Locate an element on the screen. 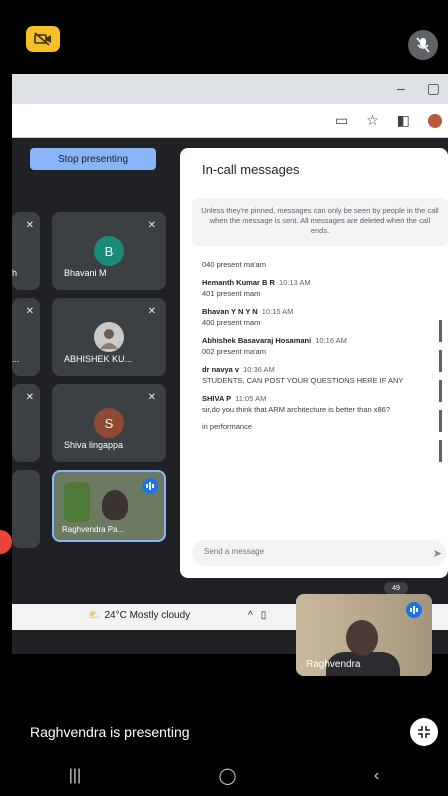 The width and height of the screenshot is (448, 796). participant-tile: ✕ is located at coordinates (26, 423).